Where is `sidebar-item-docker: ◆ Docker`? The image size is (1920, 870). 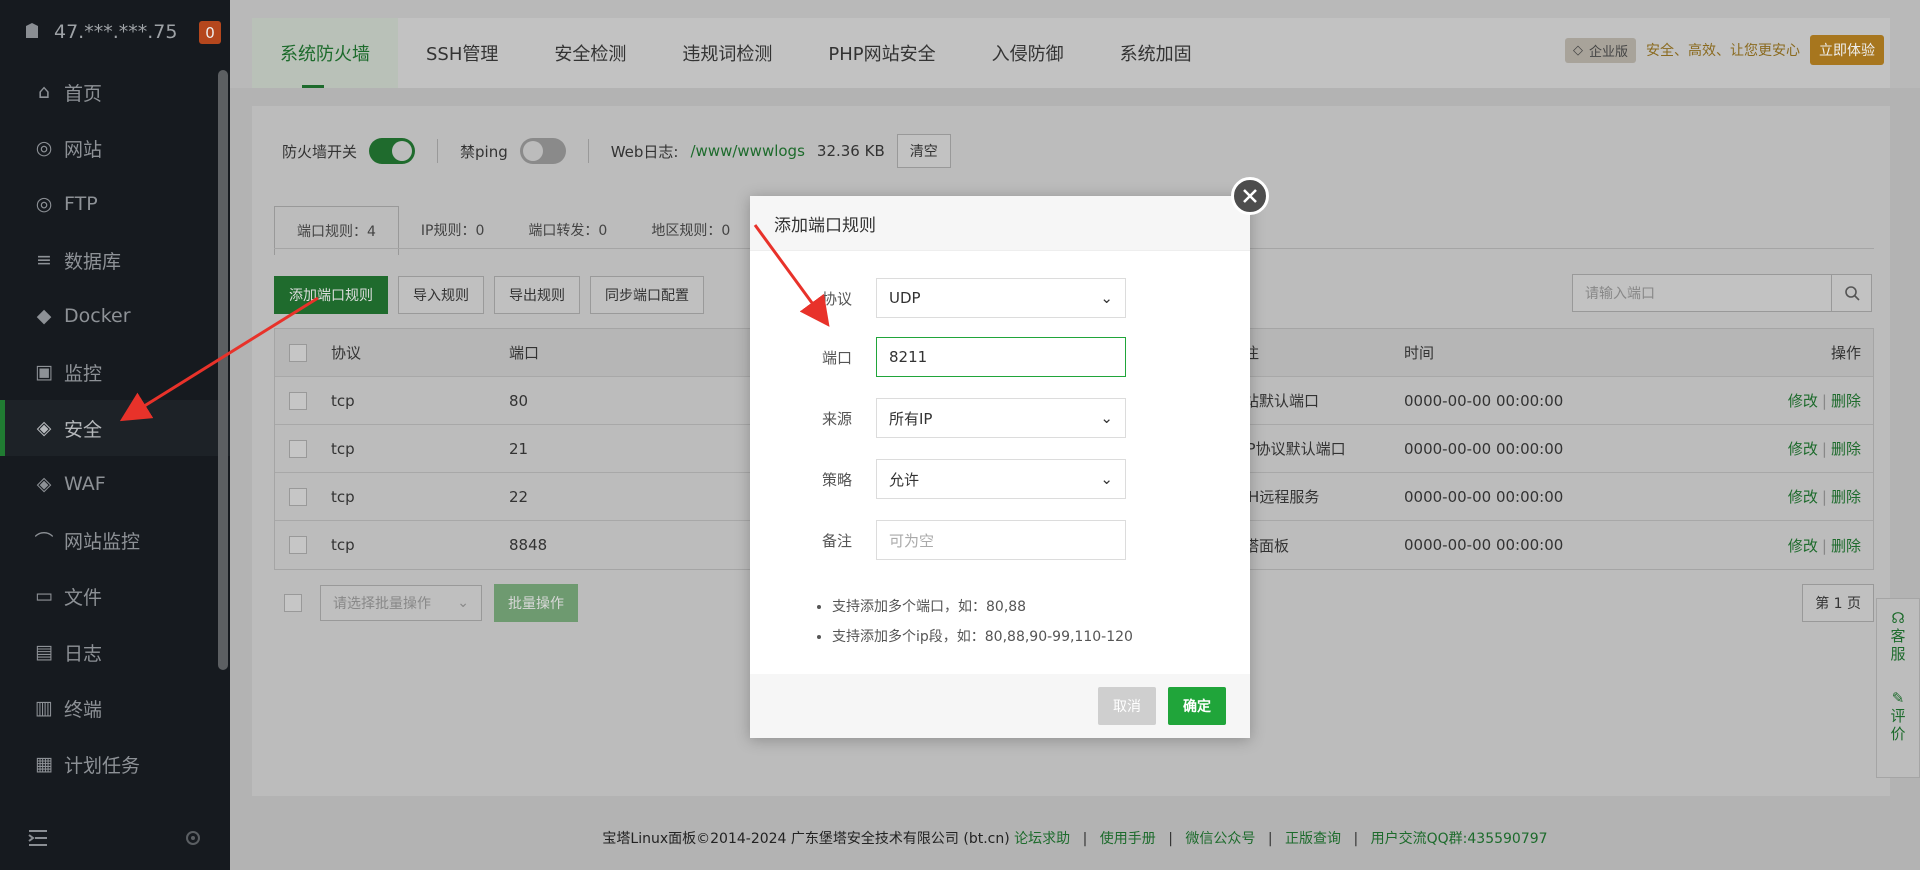
sidebar-item-docker: ◆ Docker is located at coordinates (115, 316).